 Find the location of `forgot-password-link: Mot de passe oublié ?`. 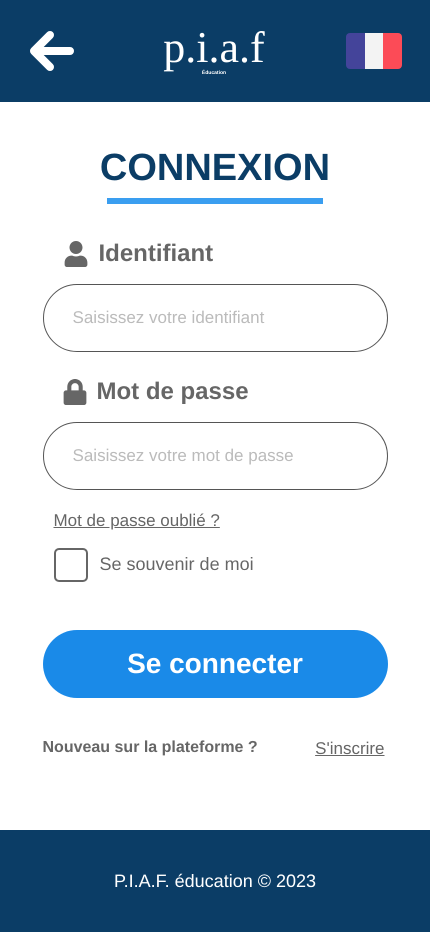

forgot-password-link: Mot de passe oublié ? is located at coordinates (221, 521).